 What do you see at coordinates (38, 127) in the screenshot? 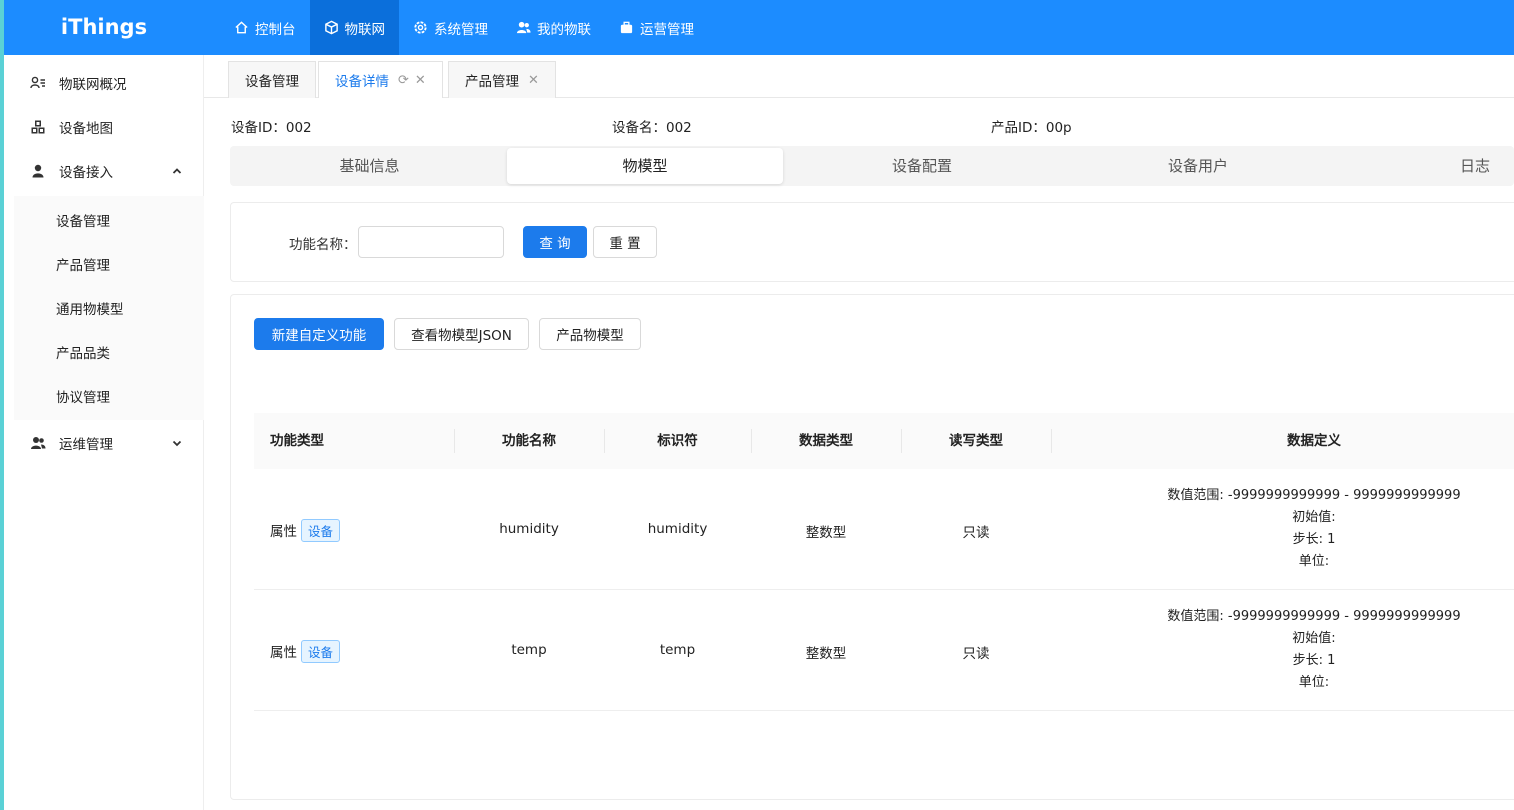
I see `cubes-icon` at bounding box center [38, 127].